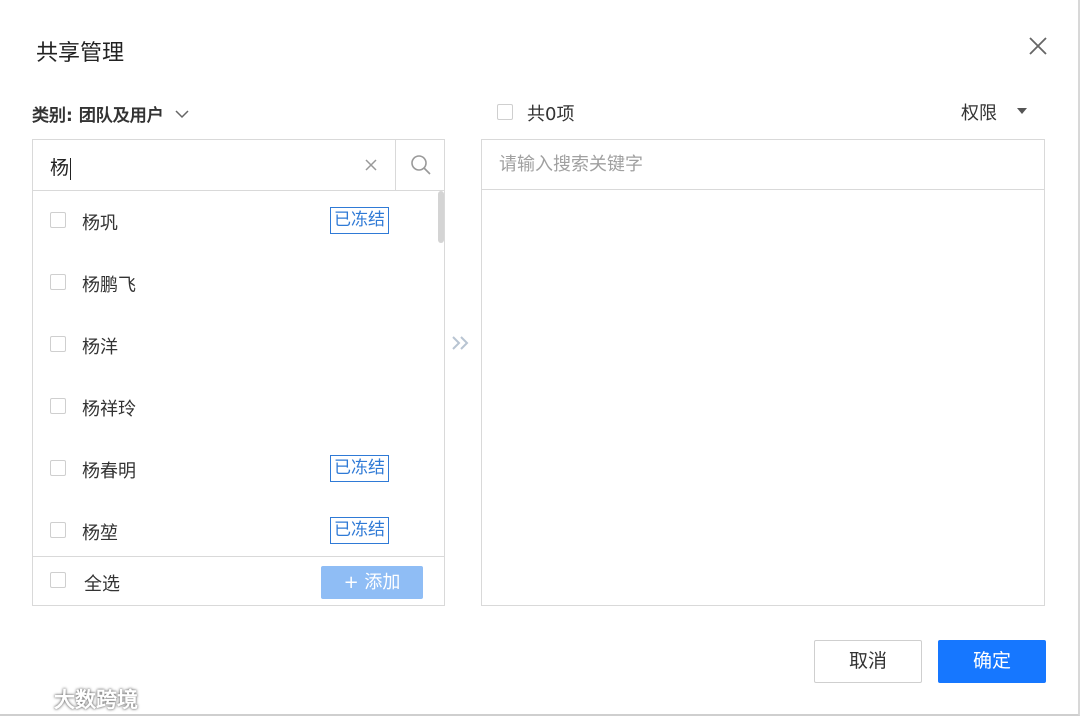 Image resolution: width=1080 pixels, height=720 pixels. Describe the element at coordinates (52, 116) in the screenshot. I see `category-label: 类别:` at that location.